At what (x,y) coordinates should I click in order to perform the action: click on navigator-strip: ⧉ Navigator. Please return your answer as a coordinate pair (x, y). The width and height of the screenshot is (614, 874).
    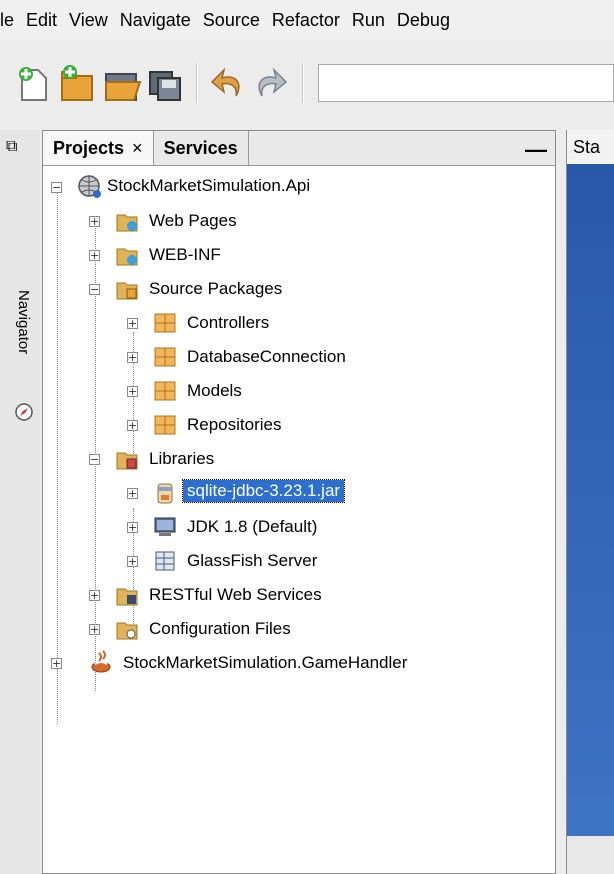
    Looking at the image, I should click on (20, 502).